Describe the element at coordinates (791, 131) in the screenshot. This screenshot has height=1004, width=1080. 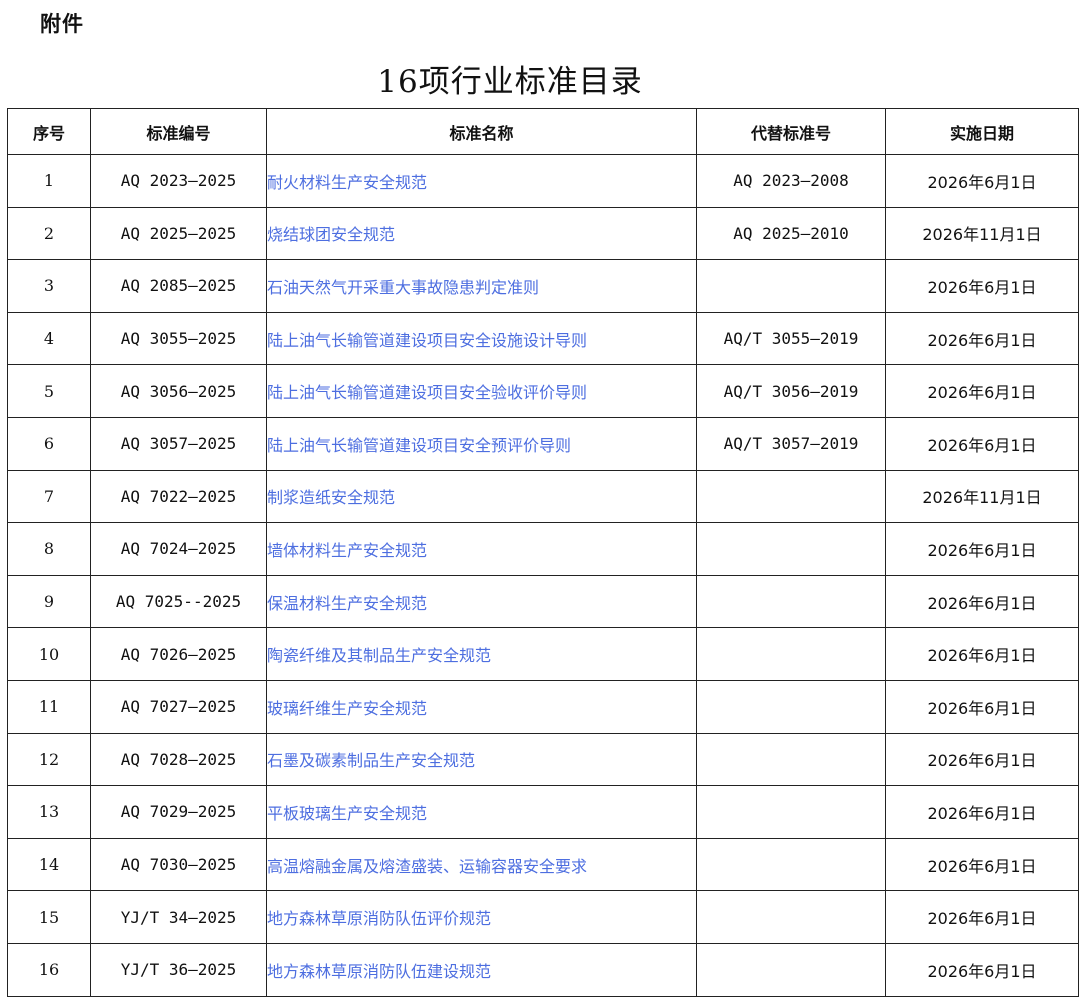
I see `header-replaces: 代替标准号` at that location.